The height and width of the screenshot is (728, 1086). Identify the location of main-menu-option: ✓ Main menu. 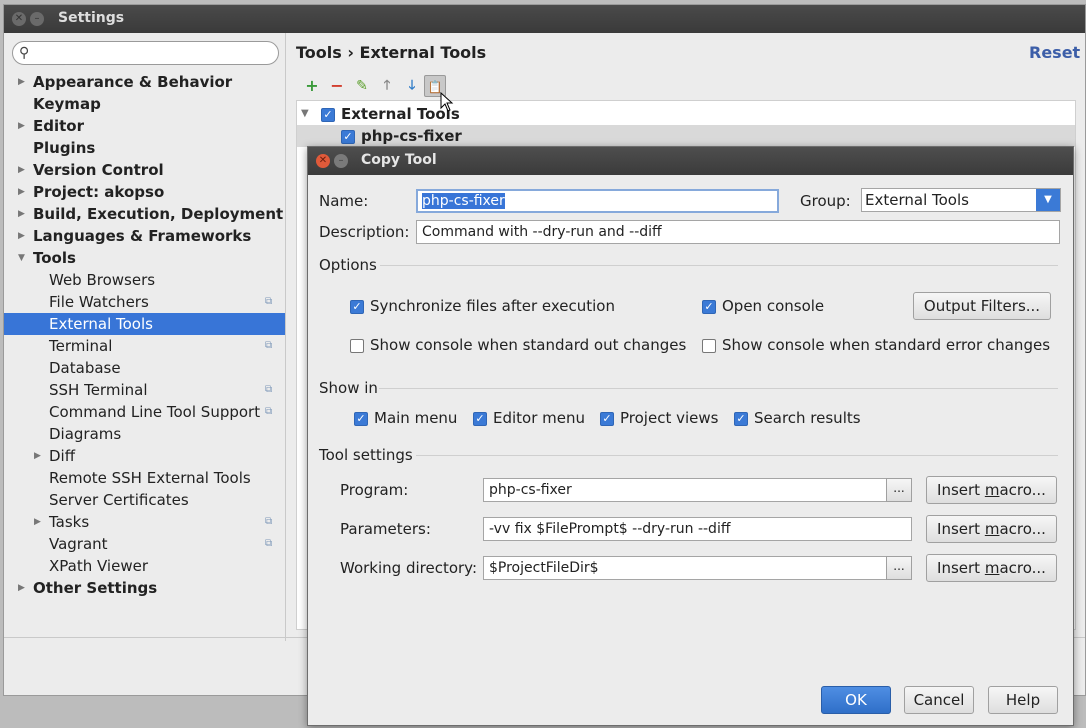
(405, 418).